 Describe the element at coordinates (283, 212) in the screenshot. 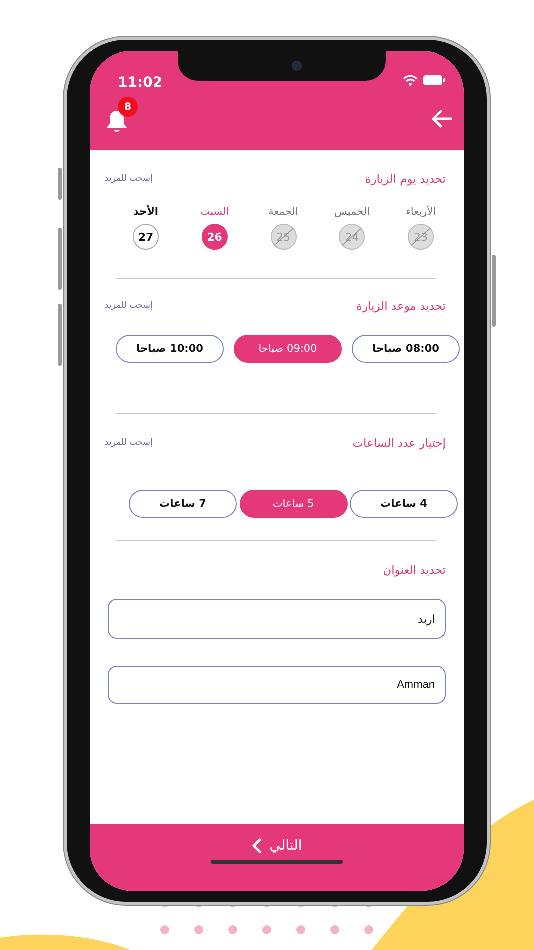

I see `day-name: الجمعة` at that location.